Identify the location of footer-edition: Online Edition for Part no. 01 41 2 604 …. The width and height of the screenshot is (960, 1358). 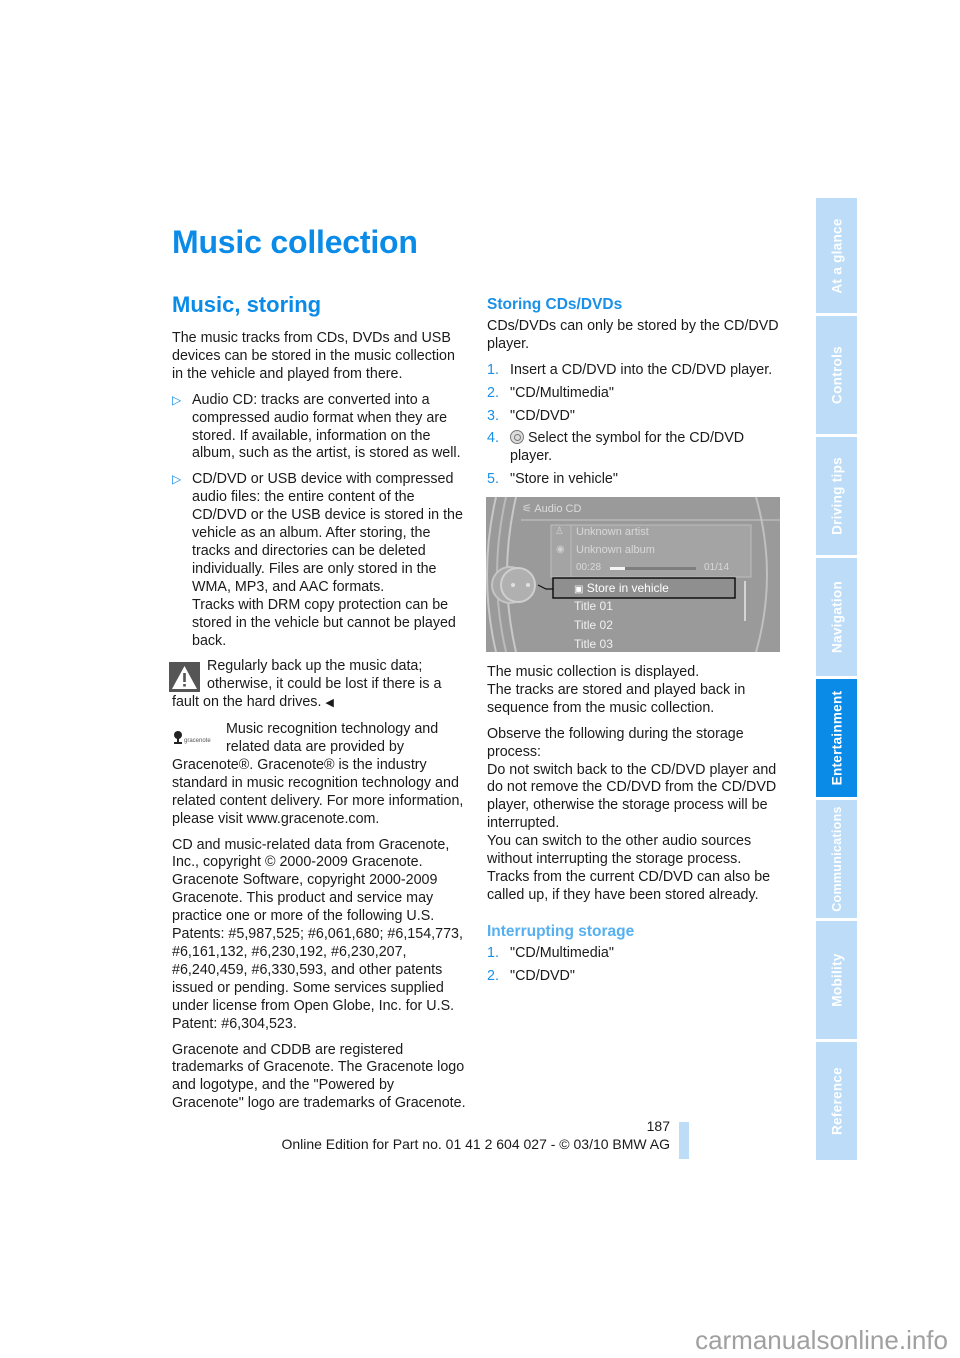
(475, 1144).